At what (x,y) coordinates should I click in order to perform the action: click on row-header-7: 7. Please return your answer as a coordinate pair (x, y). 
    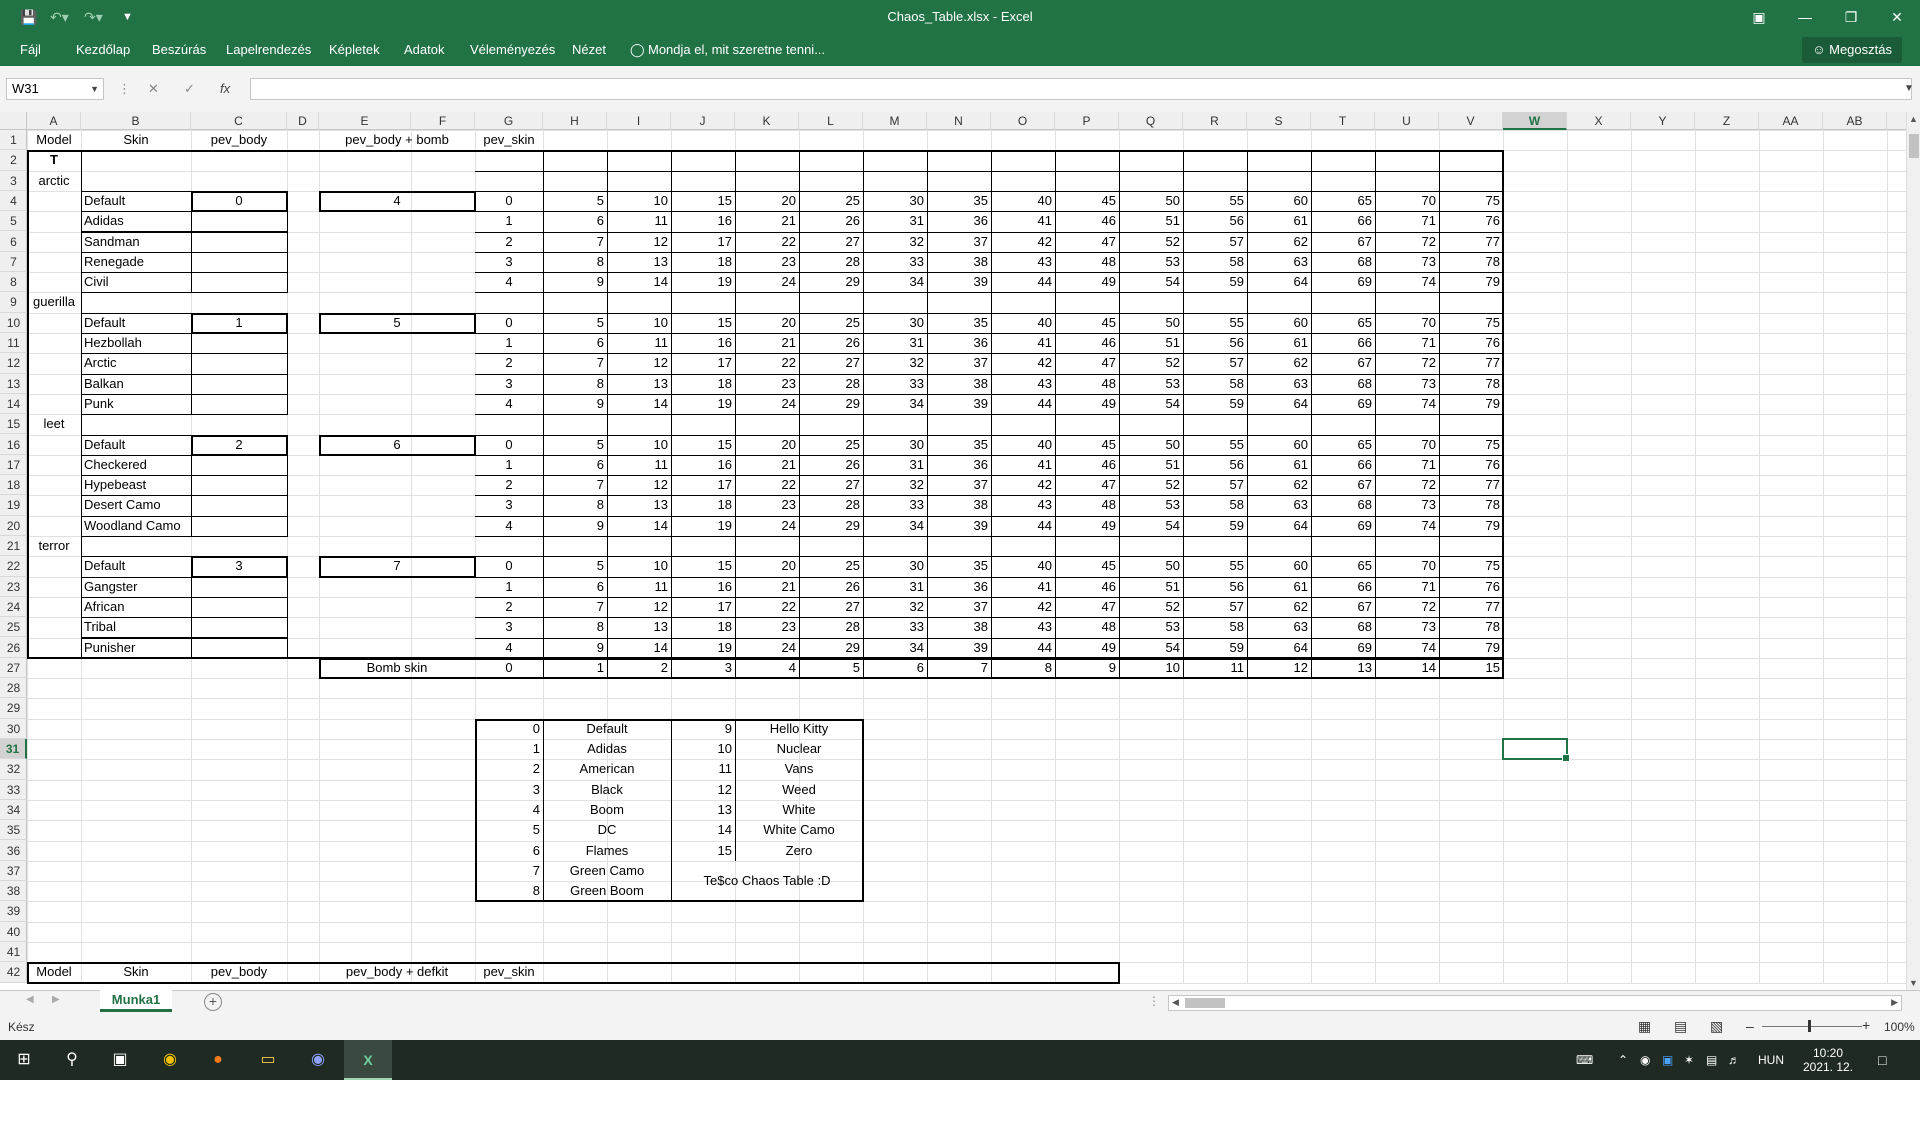
    Looking at the image, I should click on (13, 262).